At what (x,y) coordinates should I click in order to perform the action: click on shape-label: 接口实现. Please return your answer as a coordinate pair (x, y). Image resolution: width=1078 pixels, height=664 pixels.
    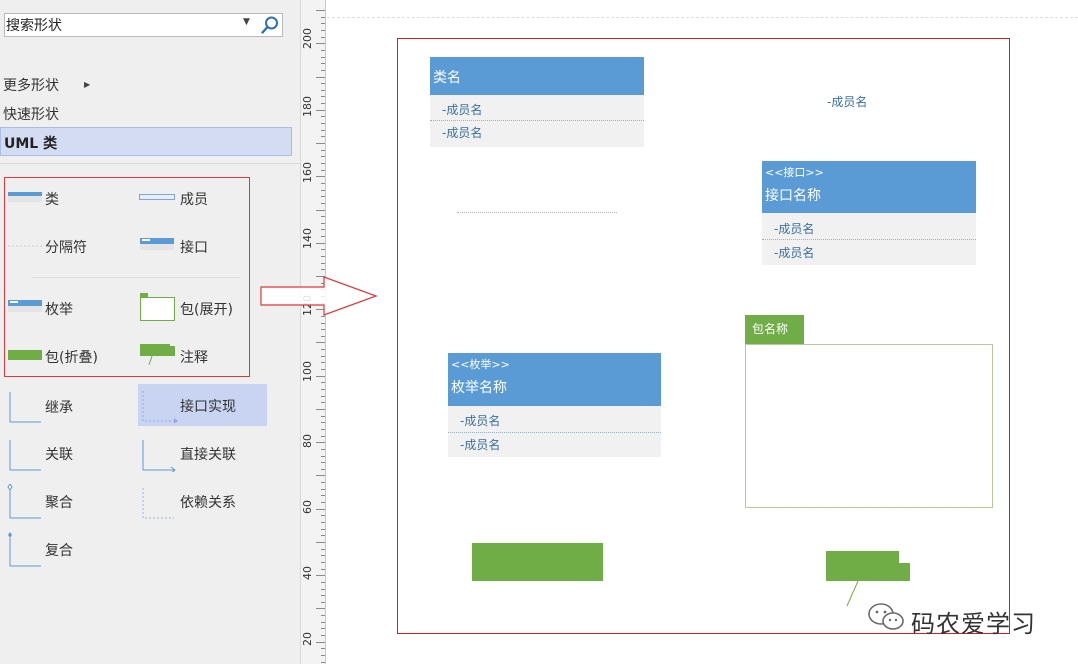
    Looking at the image, I should click on (208, 407).